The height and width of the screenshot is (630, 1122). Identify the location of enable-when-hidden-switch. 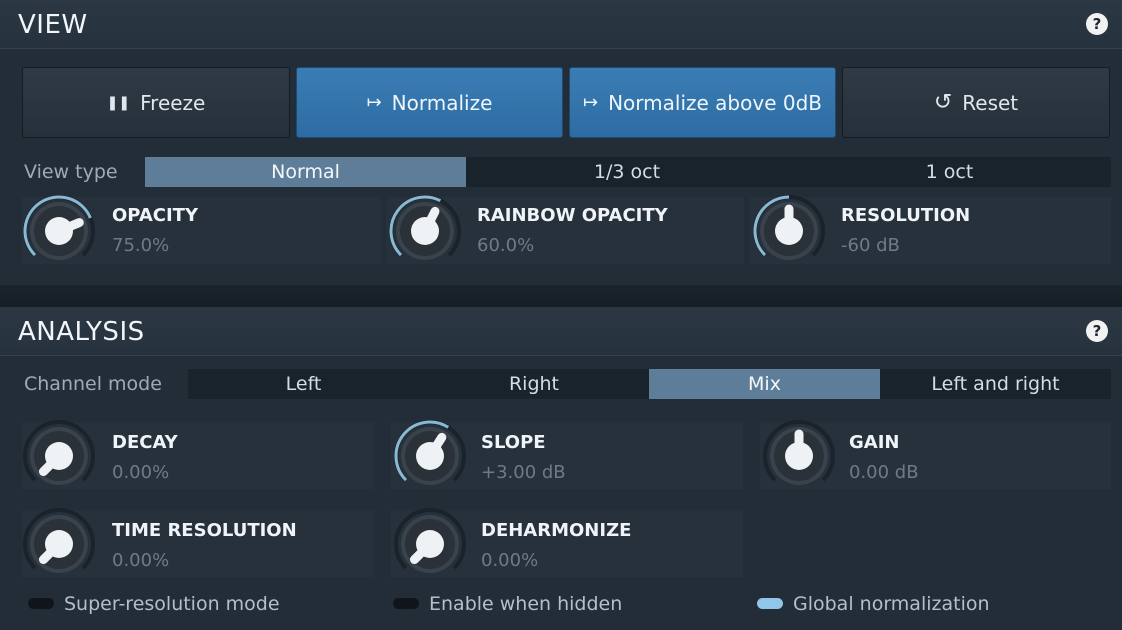
(406, 603).